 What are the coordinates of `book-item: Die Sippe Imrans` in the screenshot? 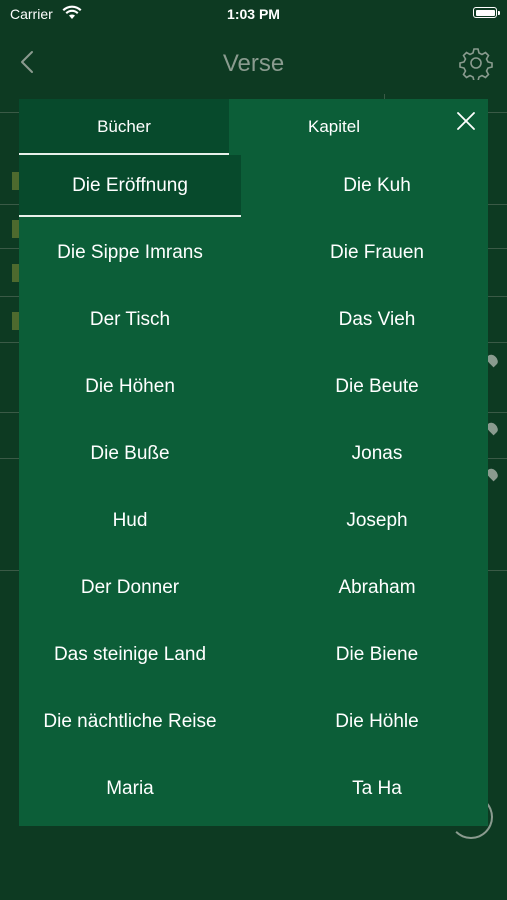 It's located at (130, 253).